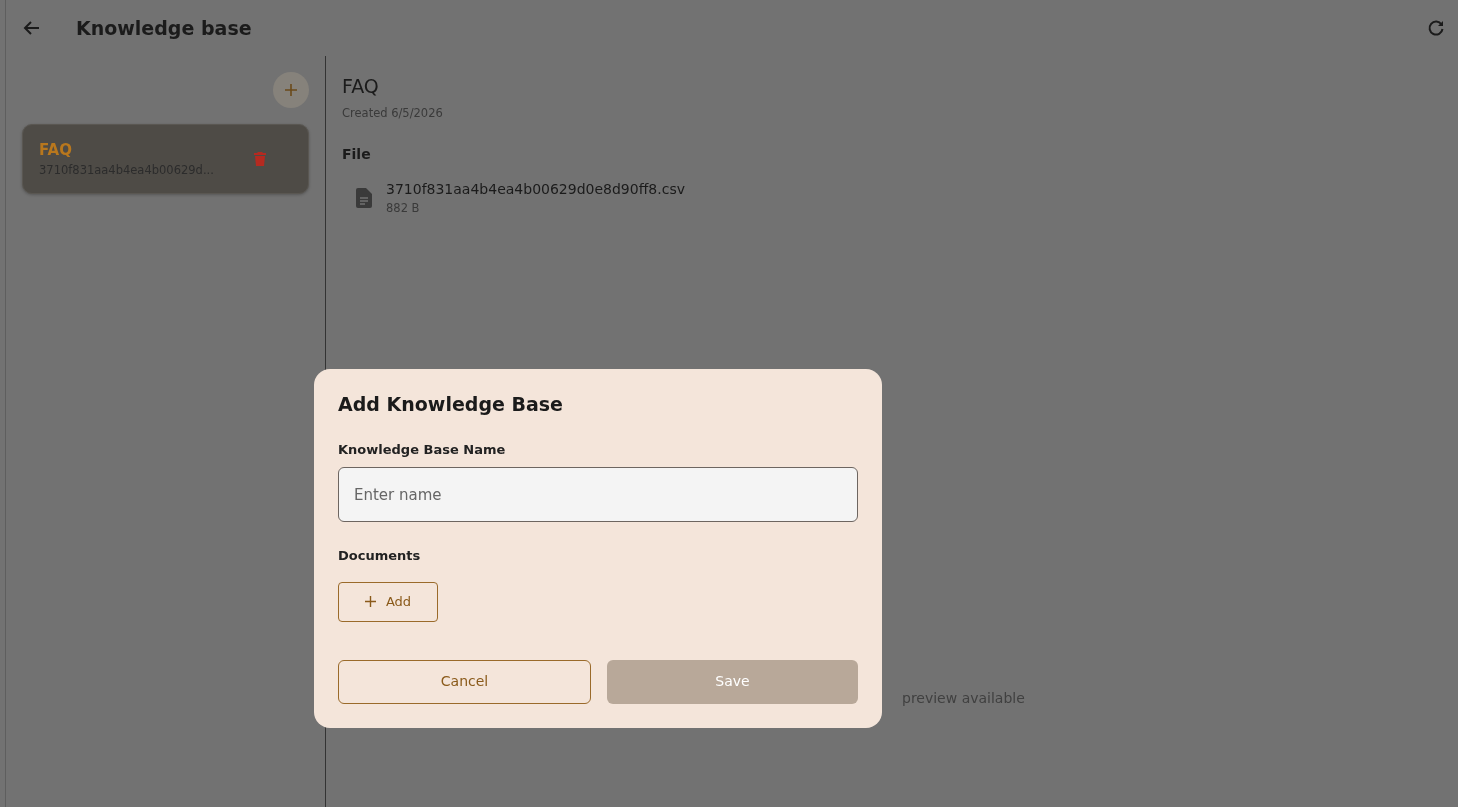  I want to click on card-title: FAQ, so click(56, 150).